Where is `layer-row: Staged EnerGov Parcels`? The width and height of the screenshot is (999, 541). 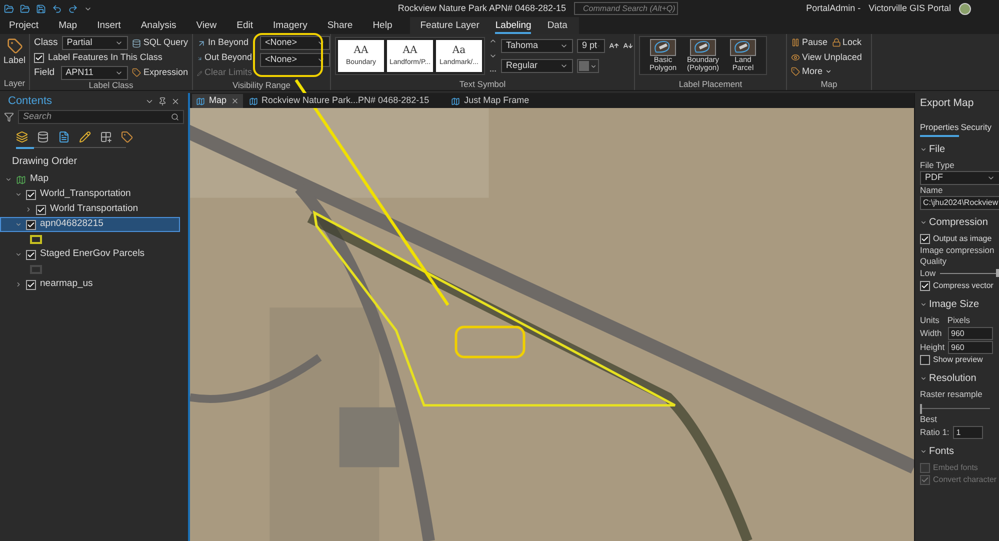 layer-row: Staged EnerGov Parcels is located at coordinates (90, 254).